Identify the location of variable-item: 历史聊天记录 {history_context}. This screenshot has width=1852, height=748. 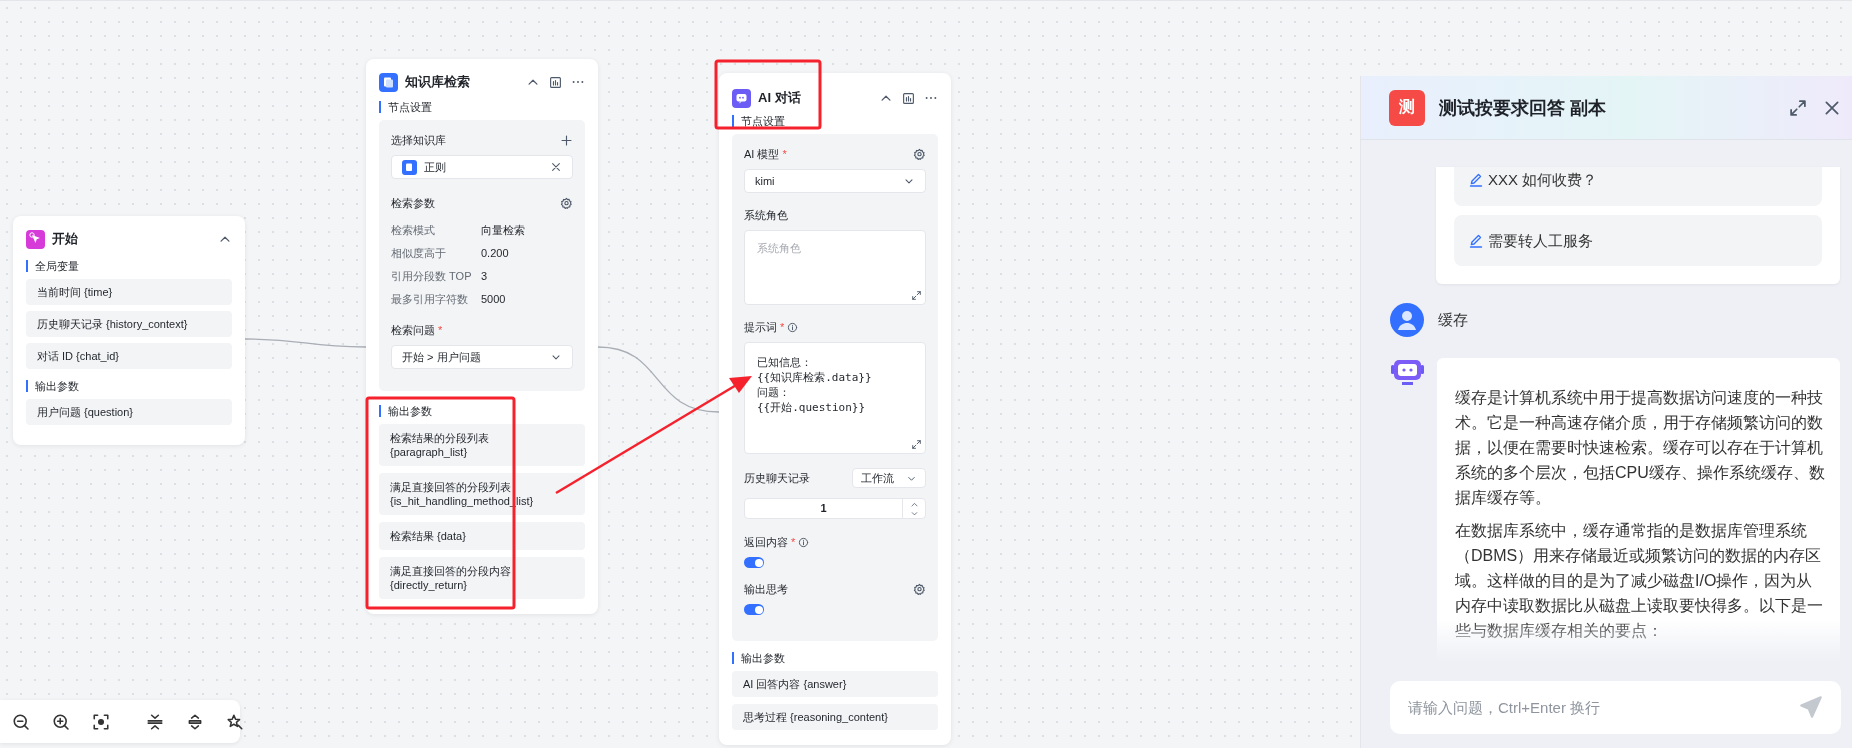
(129, 324).